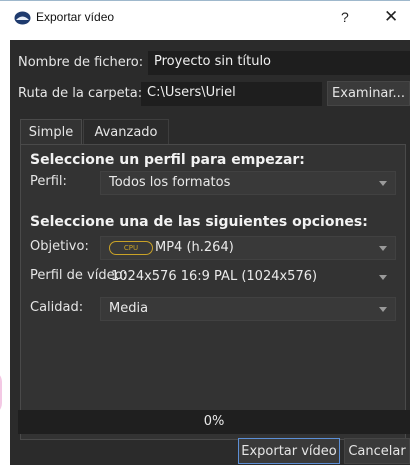 The image size is (410, 465). I want to click on quality-value: Media, so click(129, 308).